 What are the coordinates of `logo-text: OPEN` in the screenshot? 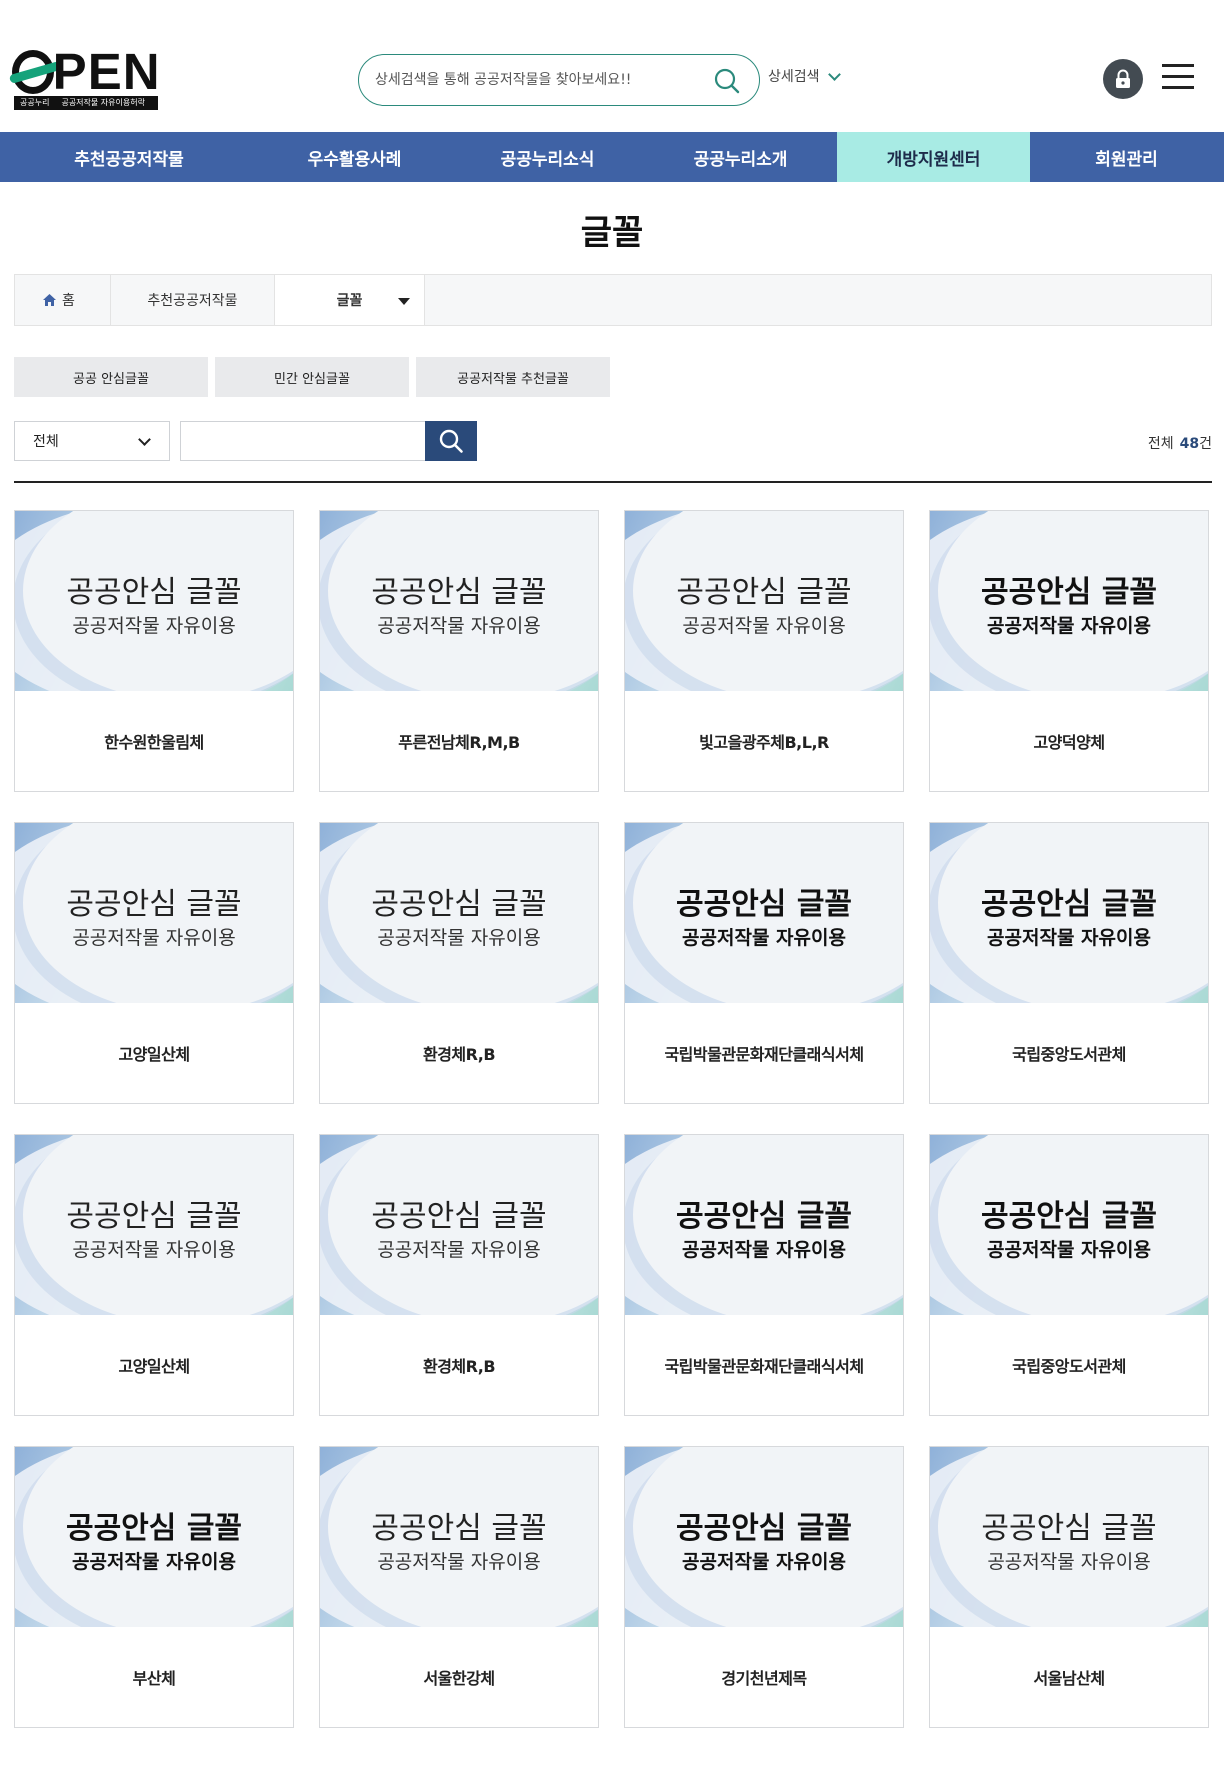 It's located at (86, 72).